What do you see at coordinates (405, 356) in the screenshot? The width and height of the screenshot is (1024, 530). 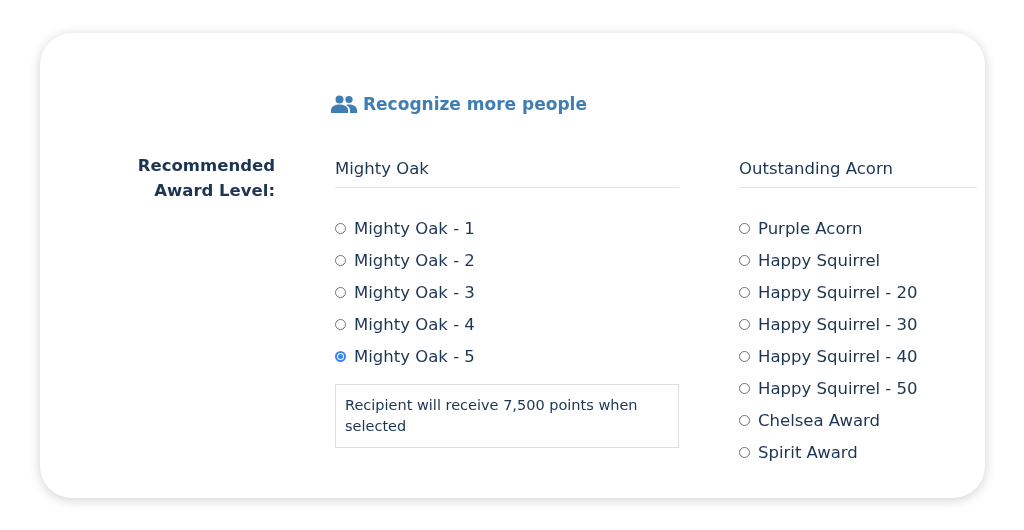 I see `radio-option: Mighty Oak - 5` at bounding box center [405, 356].